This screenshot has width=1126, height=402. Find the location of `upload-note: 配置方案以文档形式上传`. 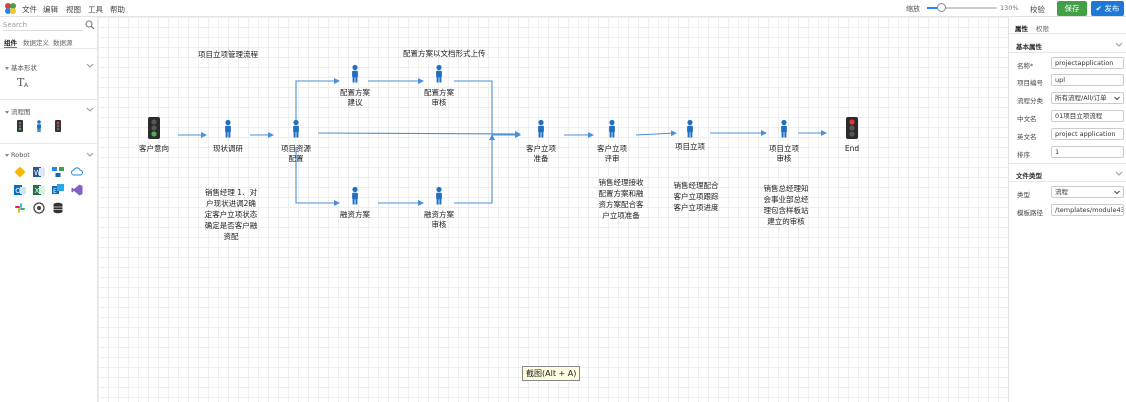

upload-note: 配置方案以文档形式上传 is located at coordinates (444, 53).